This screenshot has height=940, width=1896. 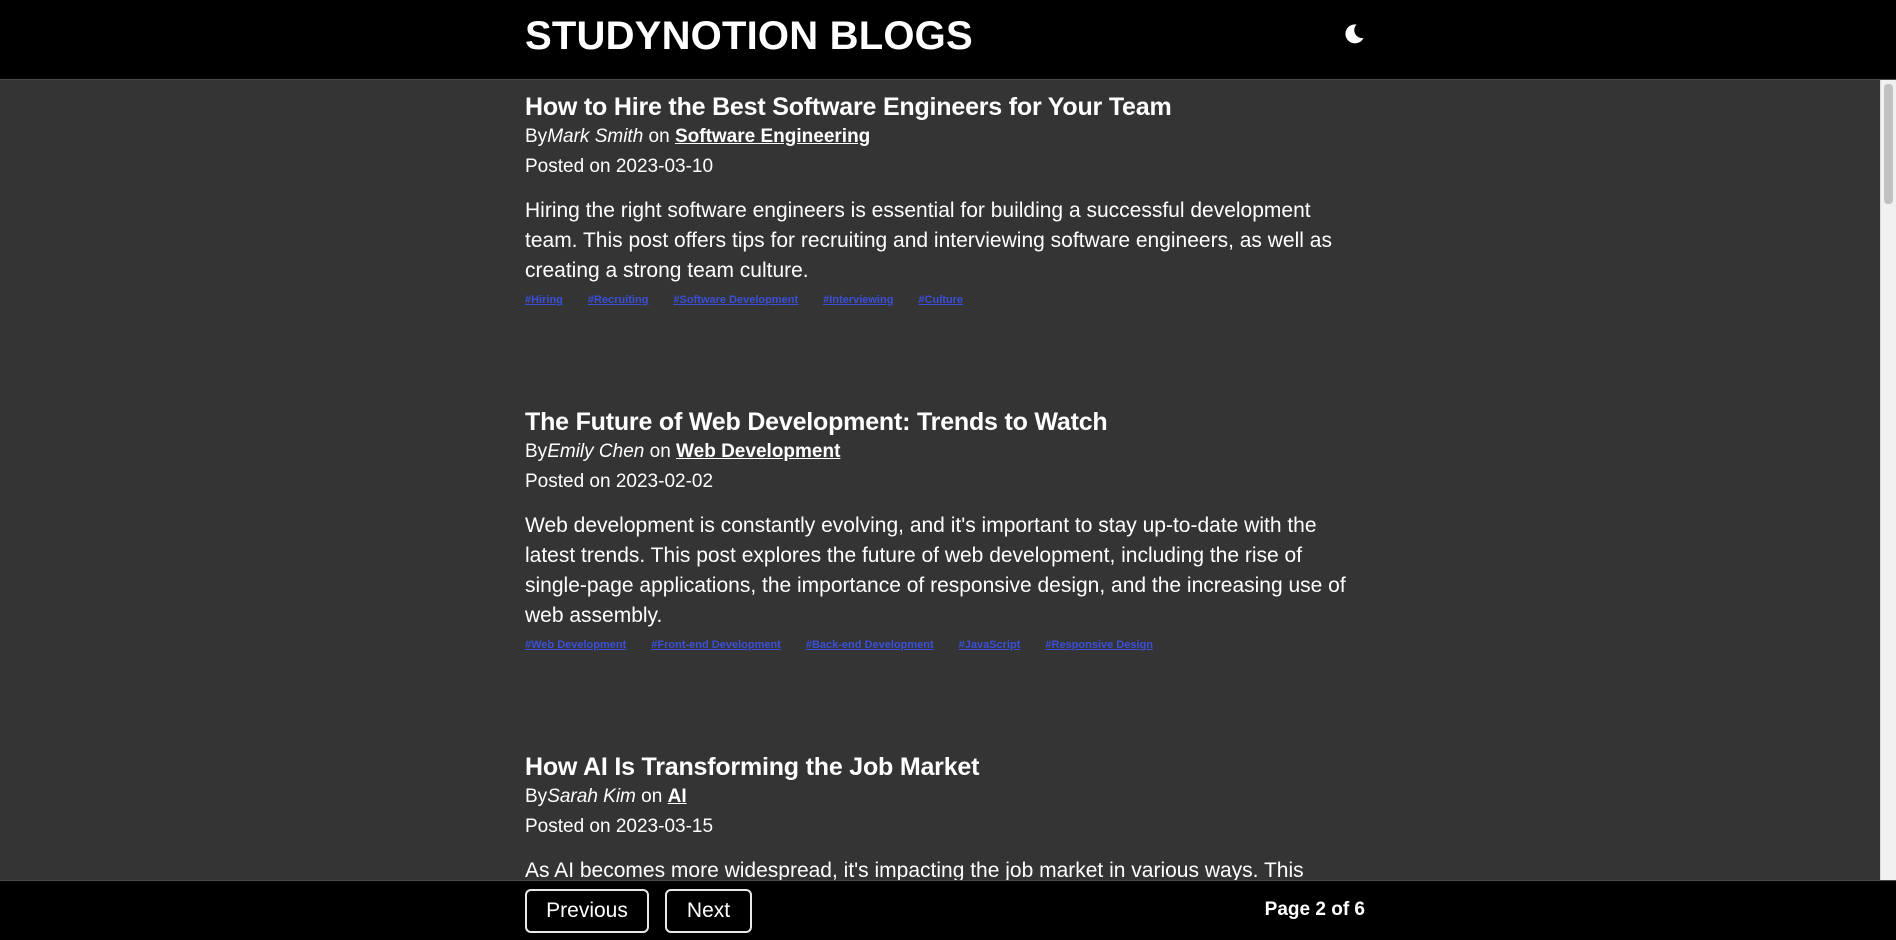 What do you see at coordinates (870, 645) in the screenshot?
I see `tag-link: #Back-end Development` at bounding box center [870, 645].